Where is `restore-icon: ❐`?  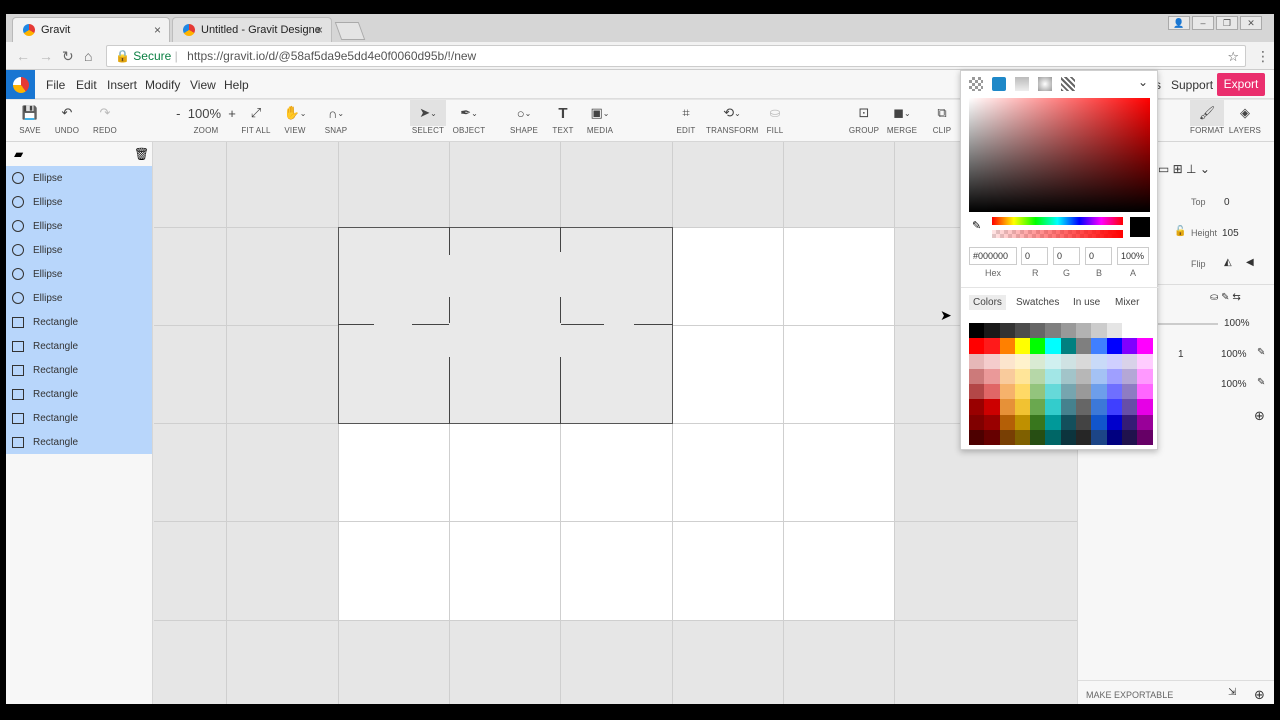 restore-icon: ❐ is located at coordinates (1227, 23).